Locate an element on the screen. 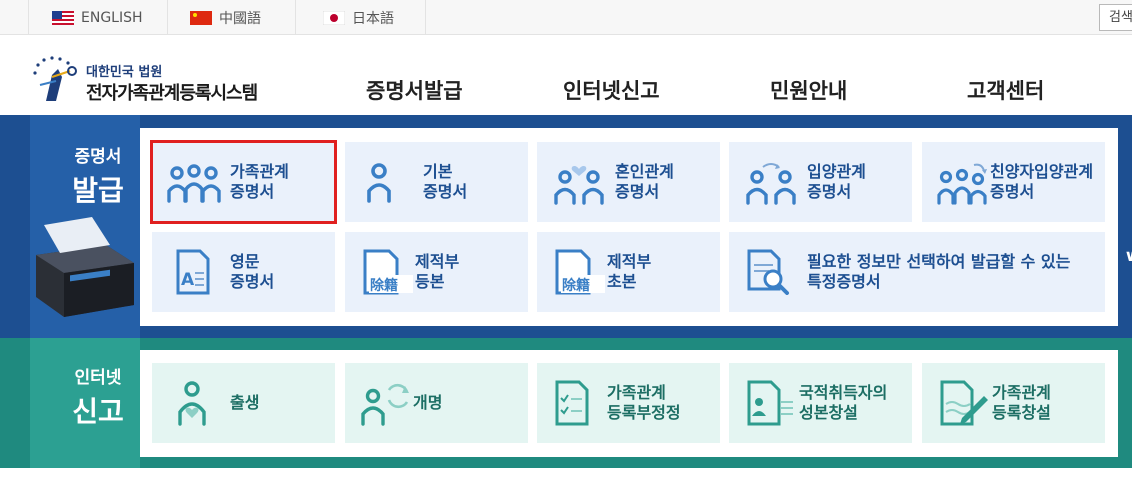  document-search-icon is located at coordinates (768, 272).